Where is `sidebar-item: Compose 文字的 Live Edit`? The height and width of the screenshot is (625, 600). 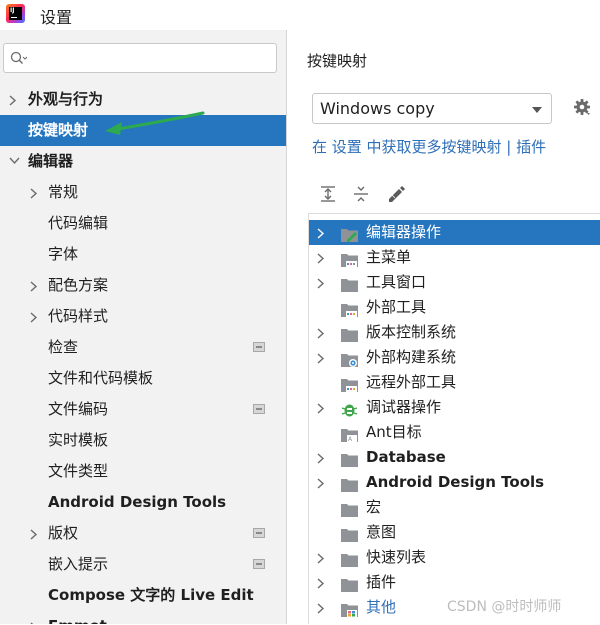 sidebar-item: Compose 文字的 Live Edit is located at coordinates (143, 595).